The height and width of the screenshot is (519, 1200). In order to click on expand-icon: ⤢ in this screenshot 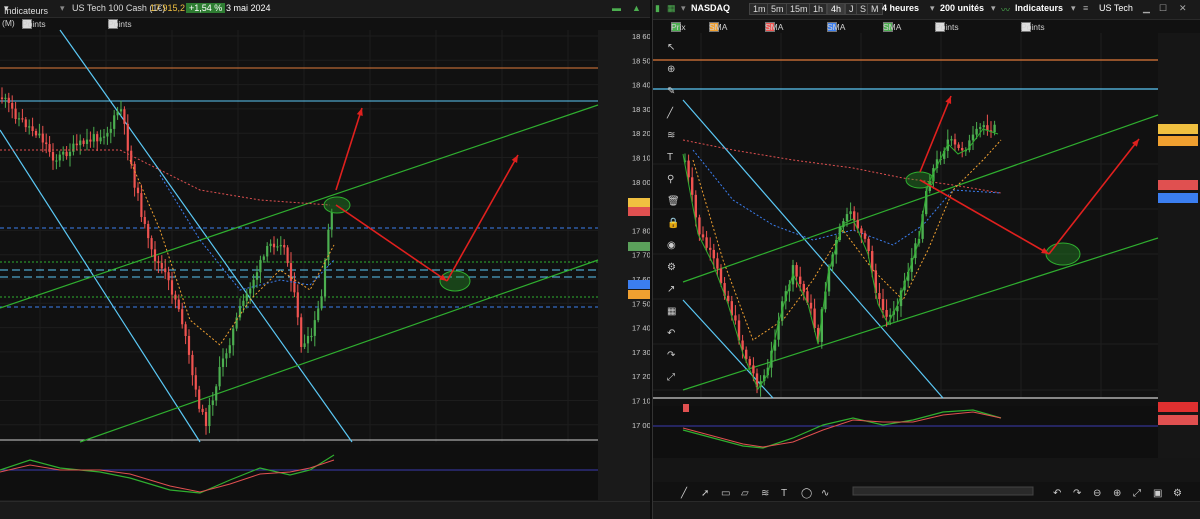, I will do `click(671, 377)`.